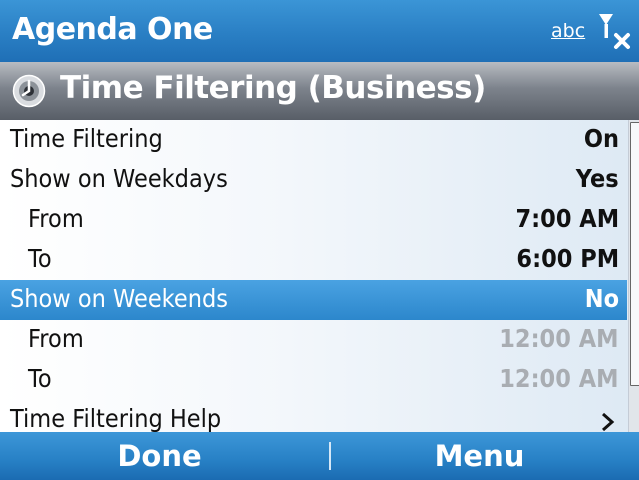 The image size is (639, 480). I want to click on scrollbar-thumb, so click(634, 254).